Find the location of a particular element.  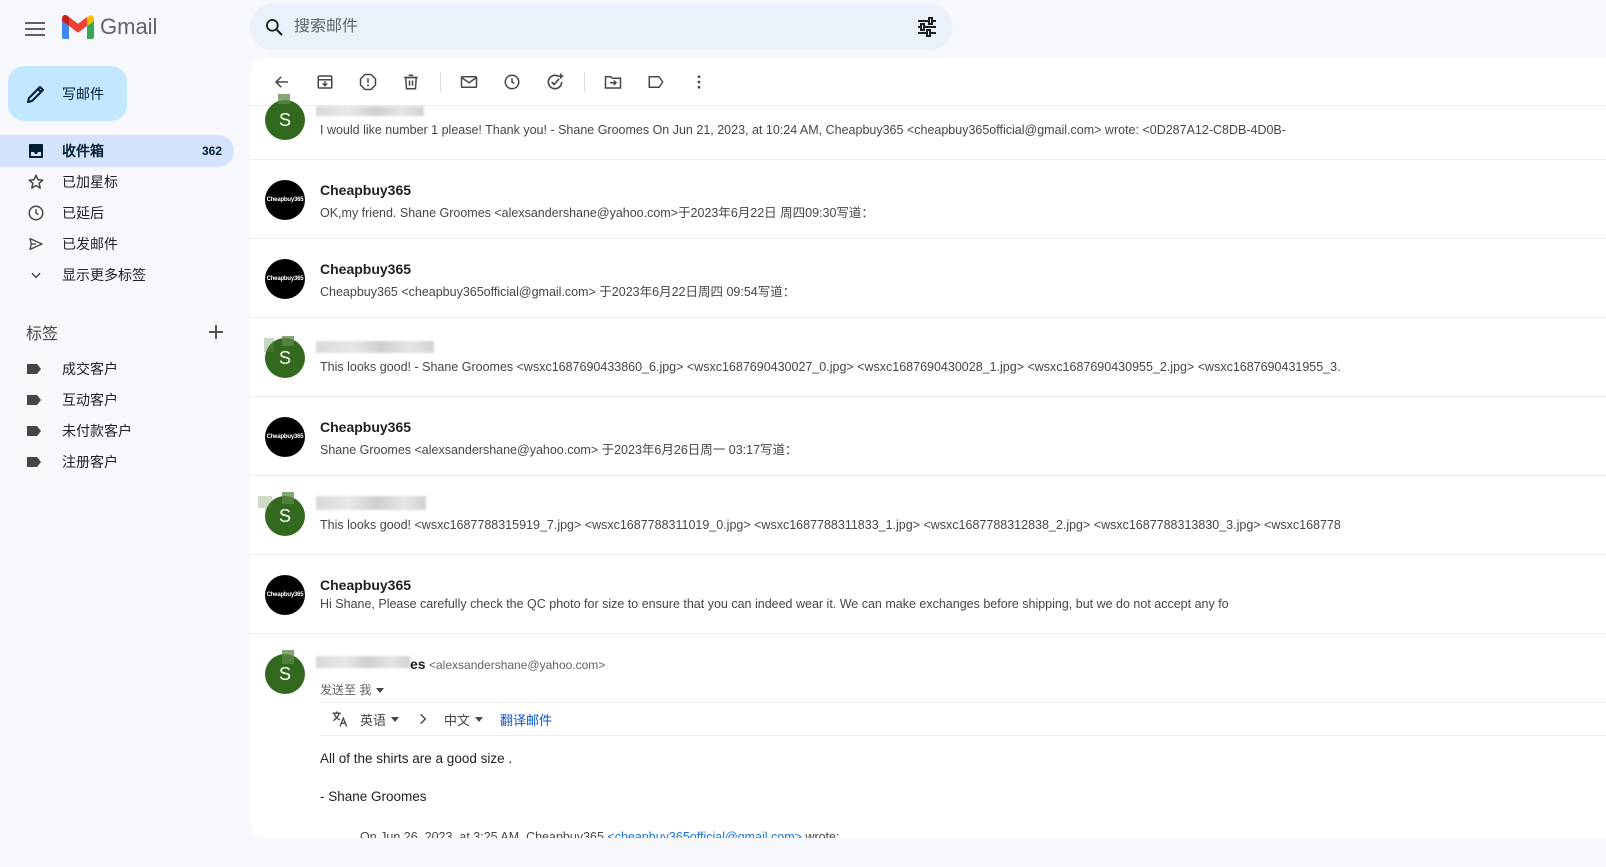

label-icon is located at coordinates (656, 81).